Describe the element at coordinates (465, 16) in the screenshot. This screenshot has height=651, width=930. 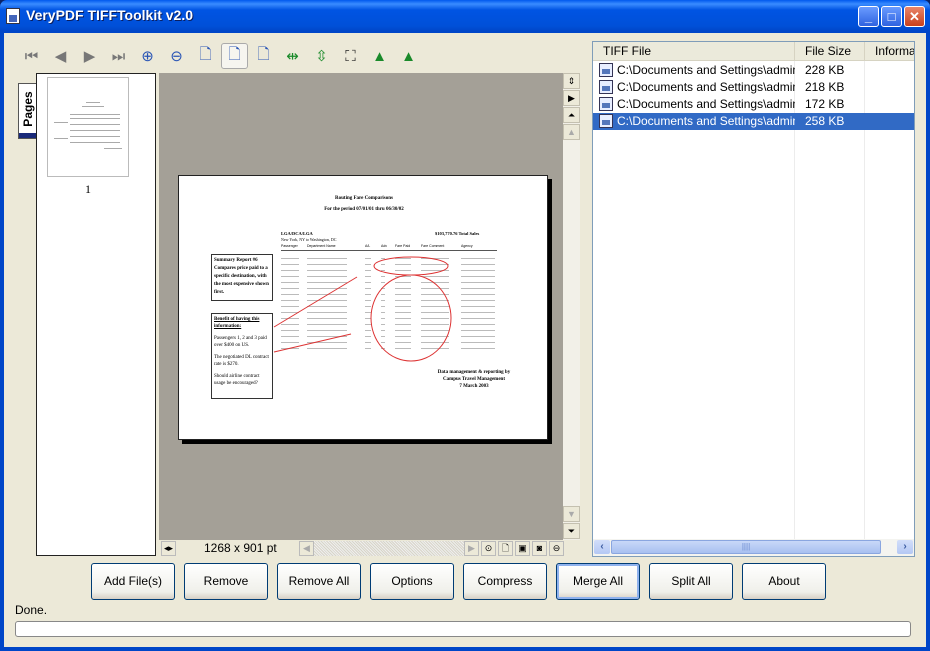
I see `title-bar: VeryPDF TIFFToolkit v2.0 _ □ ✕` at that location.